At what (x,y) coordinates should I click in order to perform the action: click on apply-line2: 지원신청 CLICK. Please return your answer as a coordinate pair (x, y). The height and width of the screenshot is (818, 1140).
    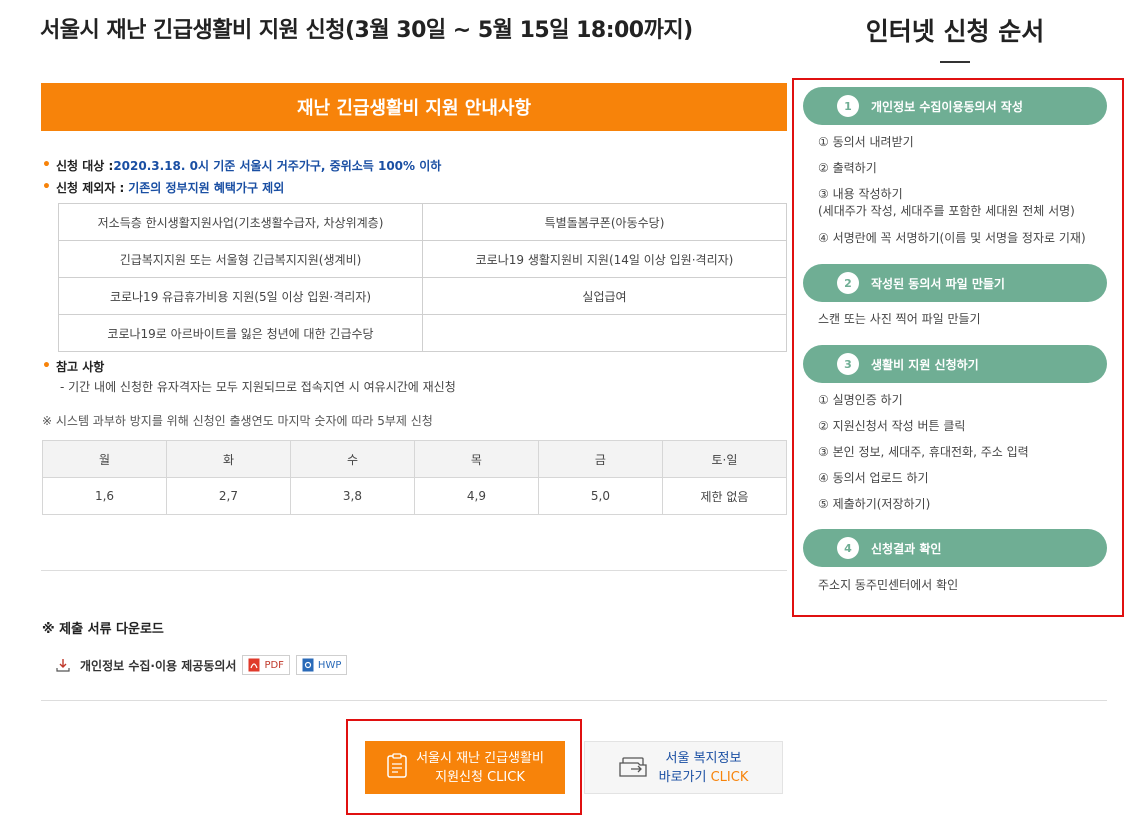
    Looking at the image, I should click on (480, 777).